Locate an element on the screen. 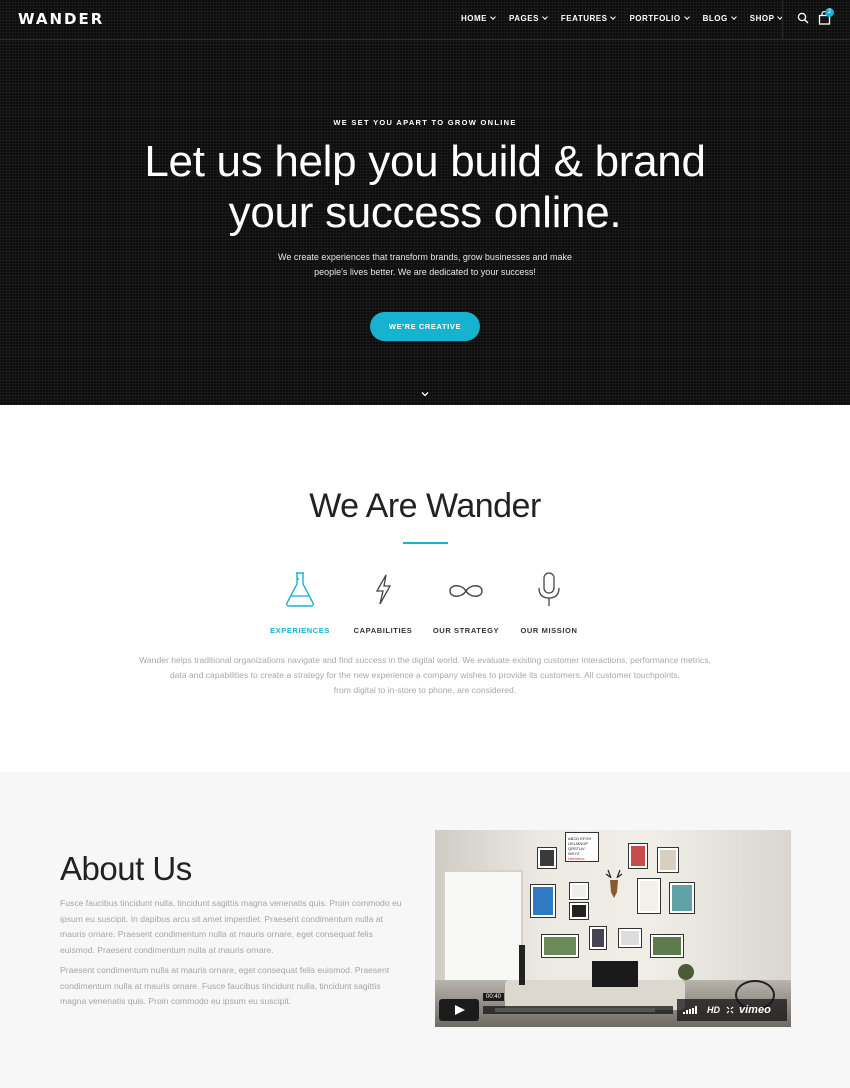  infinity-icon is located at coordinates (466, 591).